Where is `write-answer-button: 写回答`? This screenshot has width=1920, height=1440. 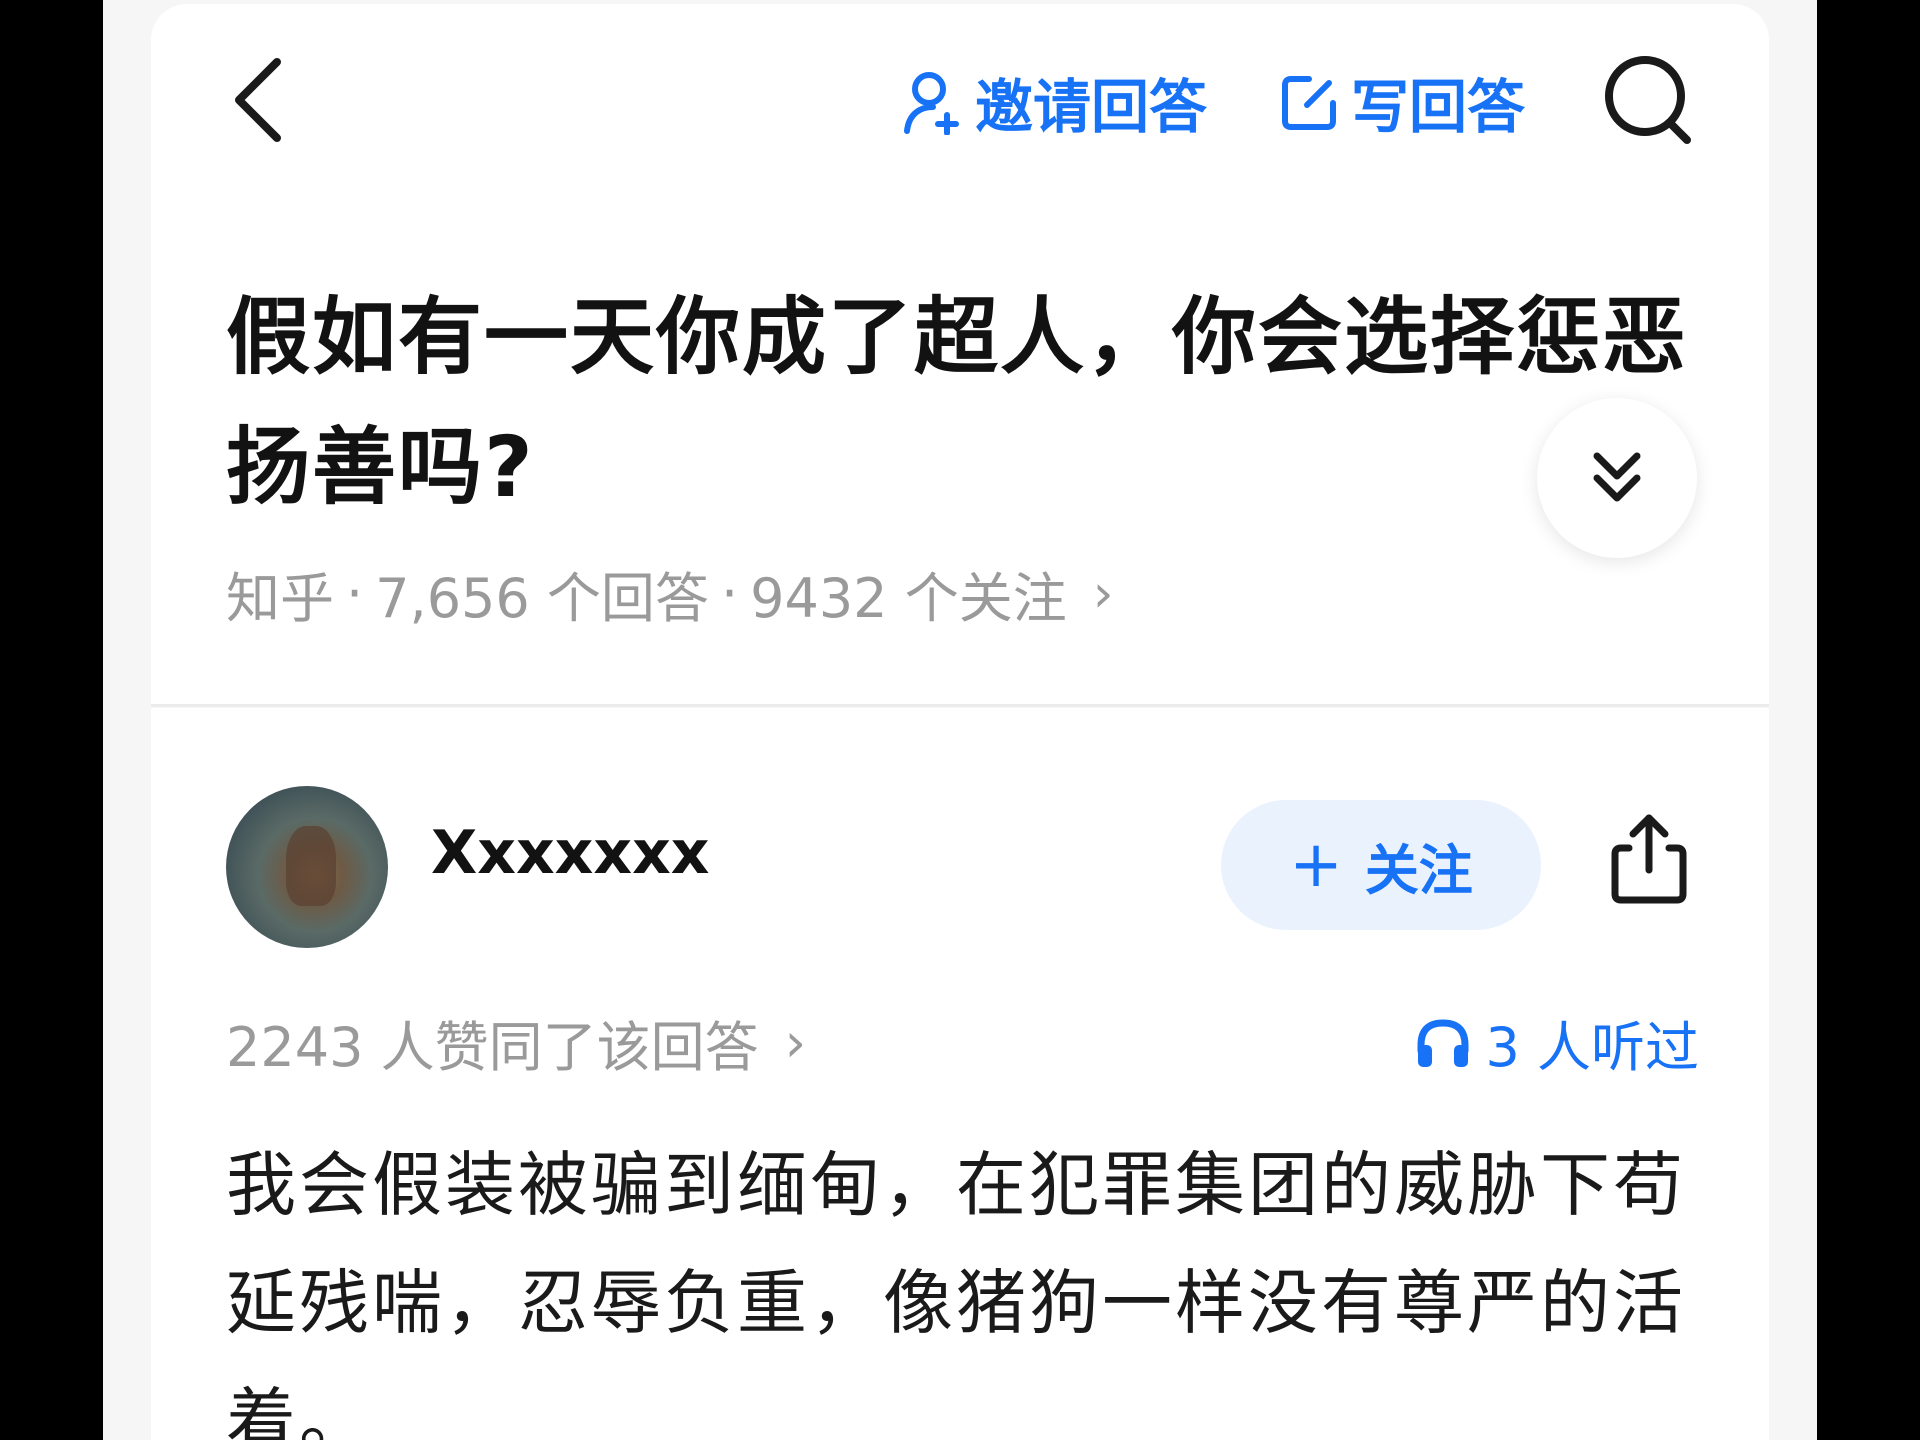 write-answer-button: 写回答 is located at coordinates (1402, 102).